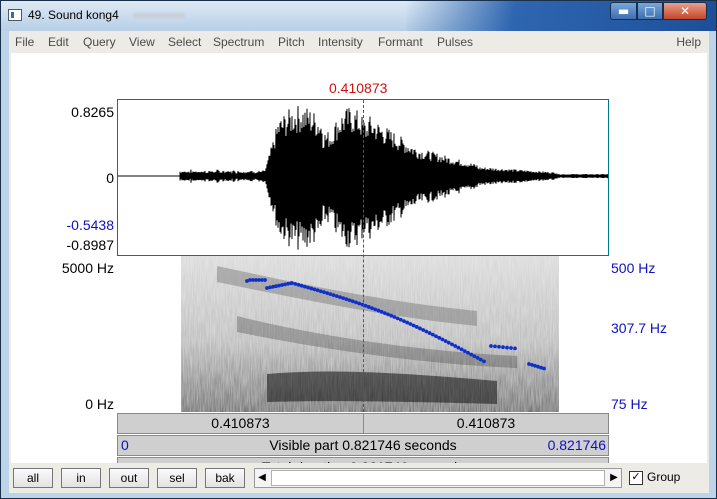  I want to click on title-bar: 49. Sound kong4 ▬ □ ✕, so click(358, 16).